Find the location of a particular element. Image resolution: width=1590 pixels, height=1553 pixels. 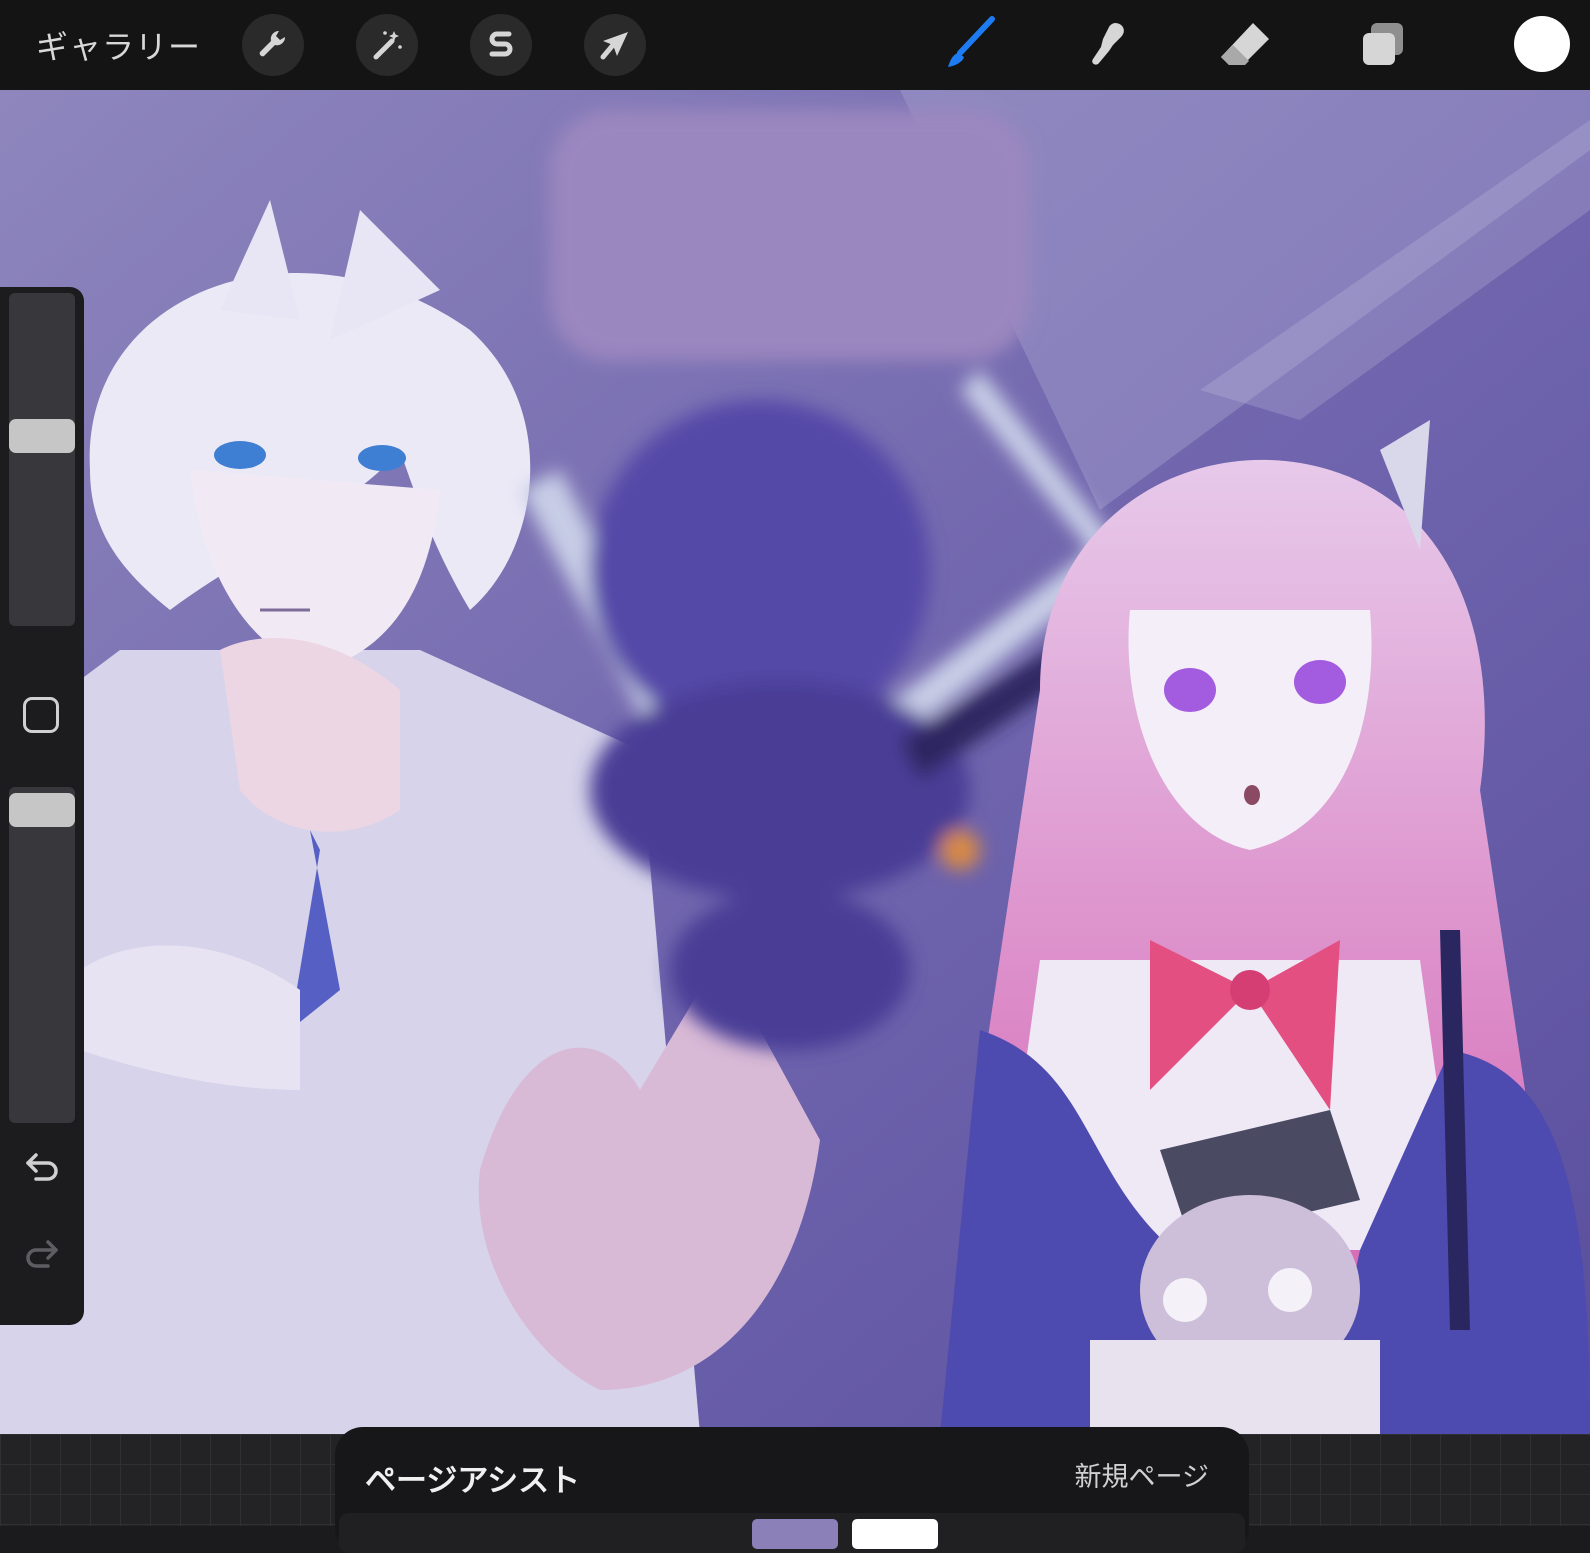

smudge-icon is located at coordinates (1108, 44).